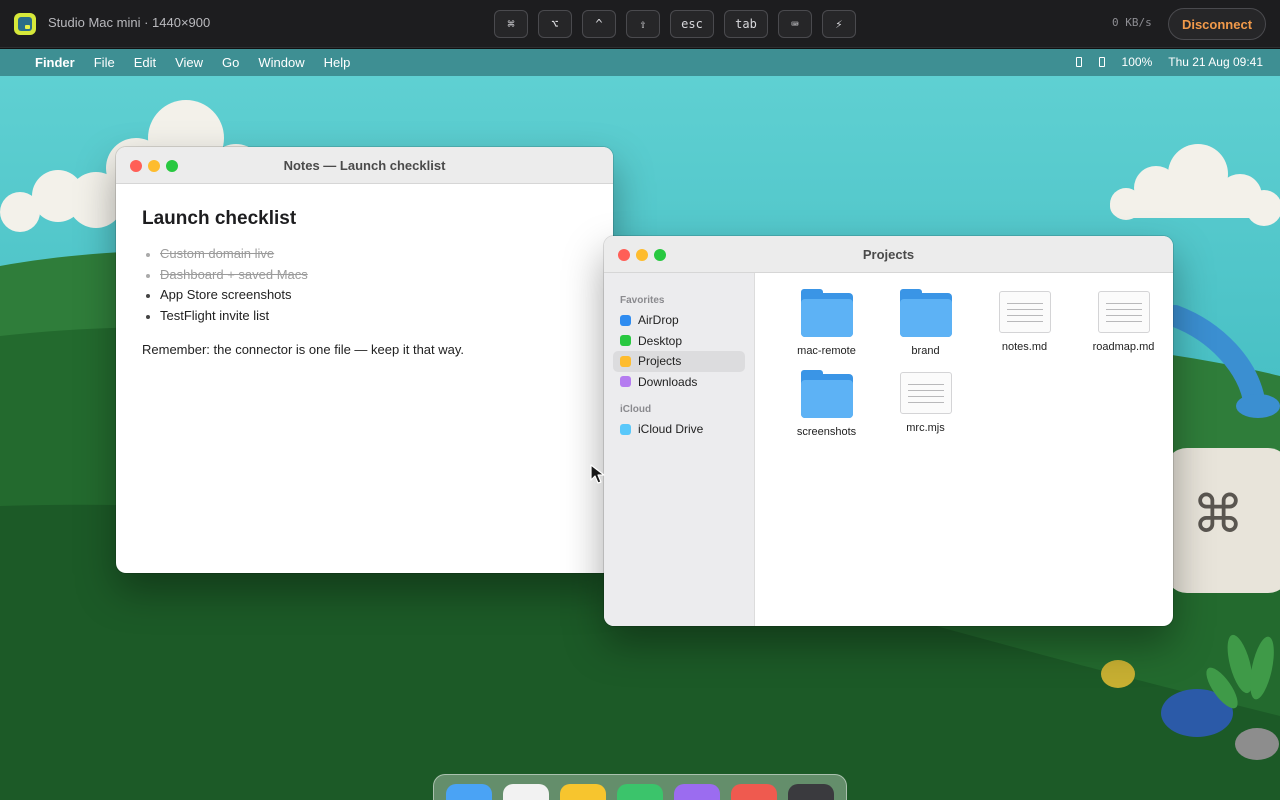 Image resolution: width=1280 pixels, height=800 pixels. Describe the element at coordinates (1137, 62) in the screenshot. I see `battery-level: 100%` at that location.